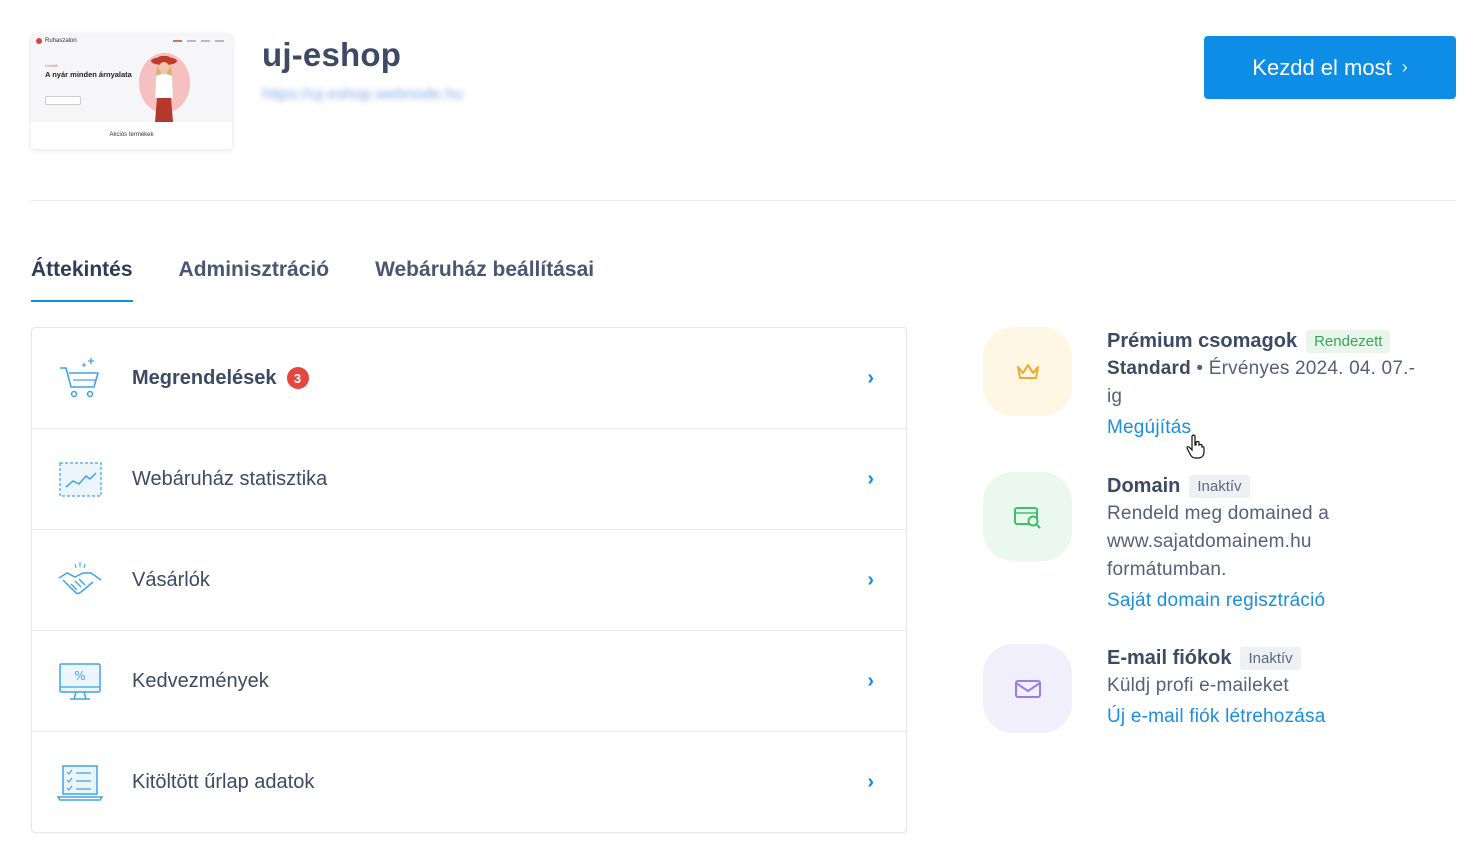  Describe the element at coordinates (1149, 368) in the screenshot. I see `plan-name: Standard` at that location.